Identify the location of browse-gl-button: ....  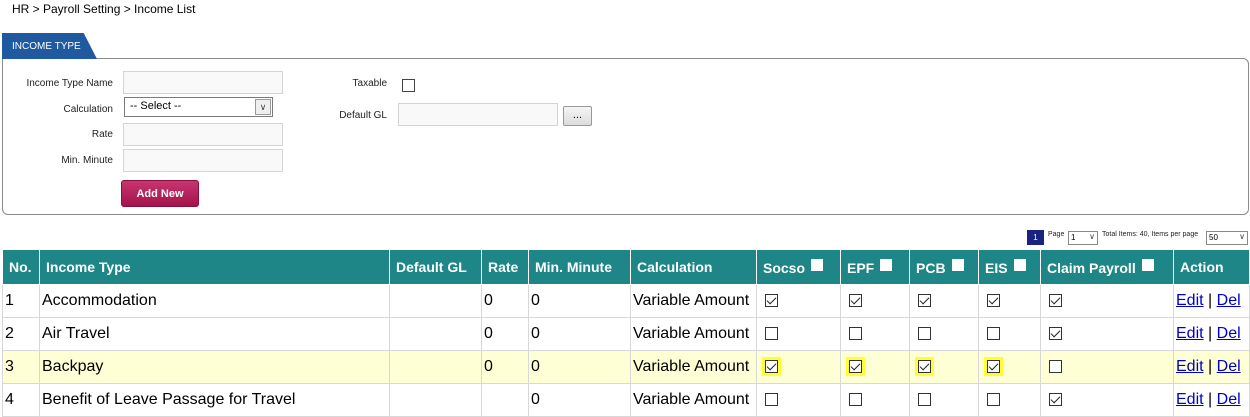
(577, 116).